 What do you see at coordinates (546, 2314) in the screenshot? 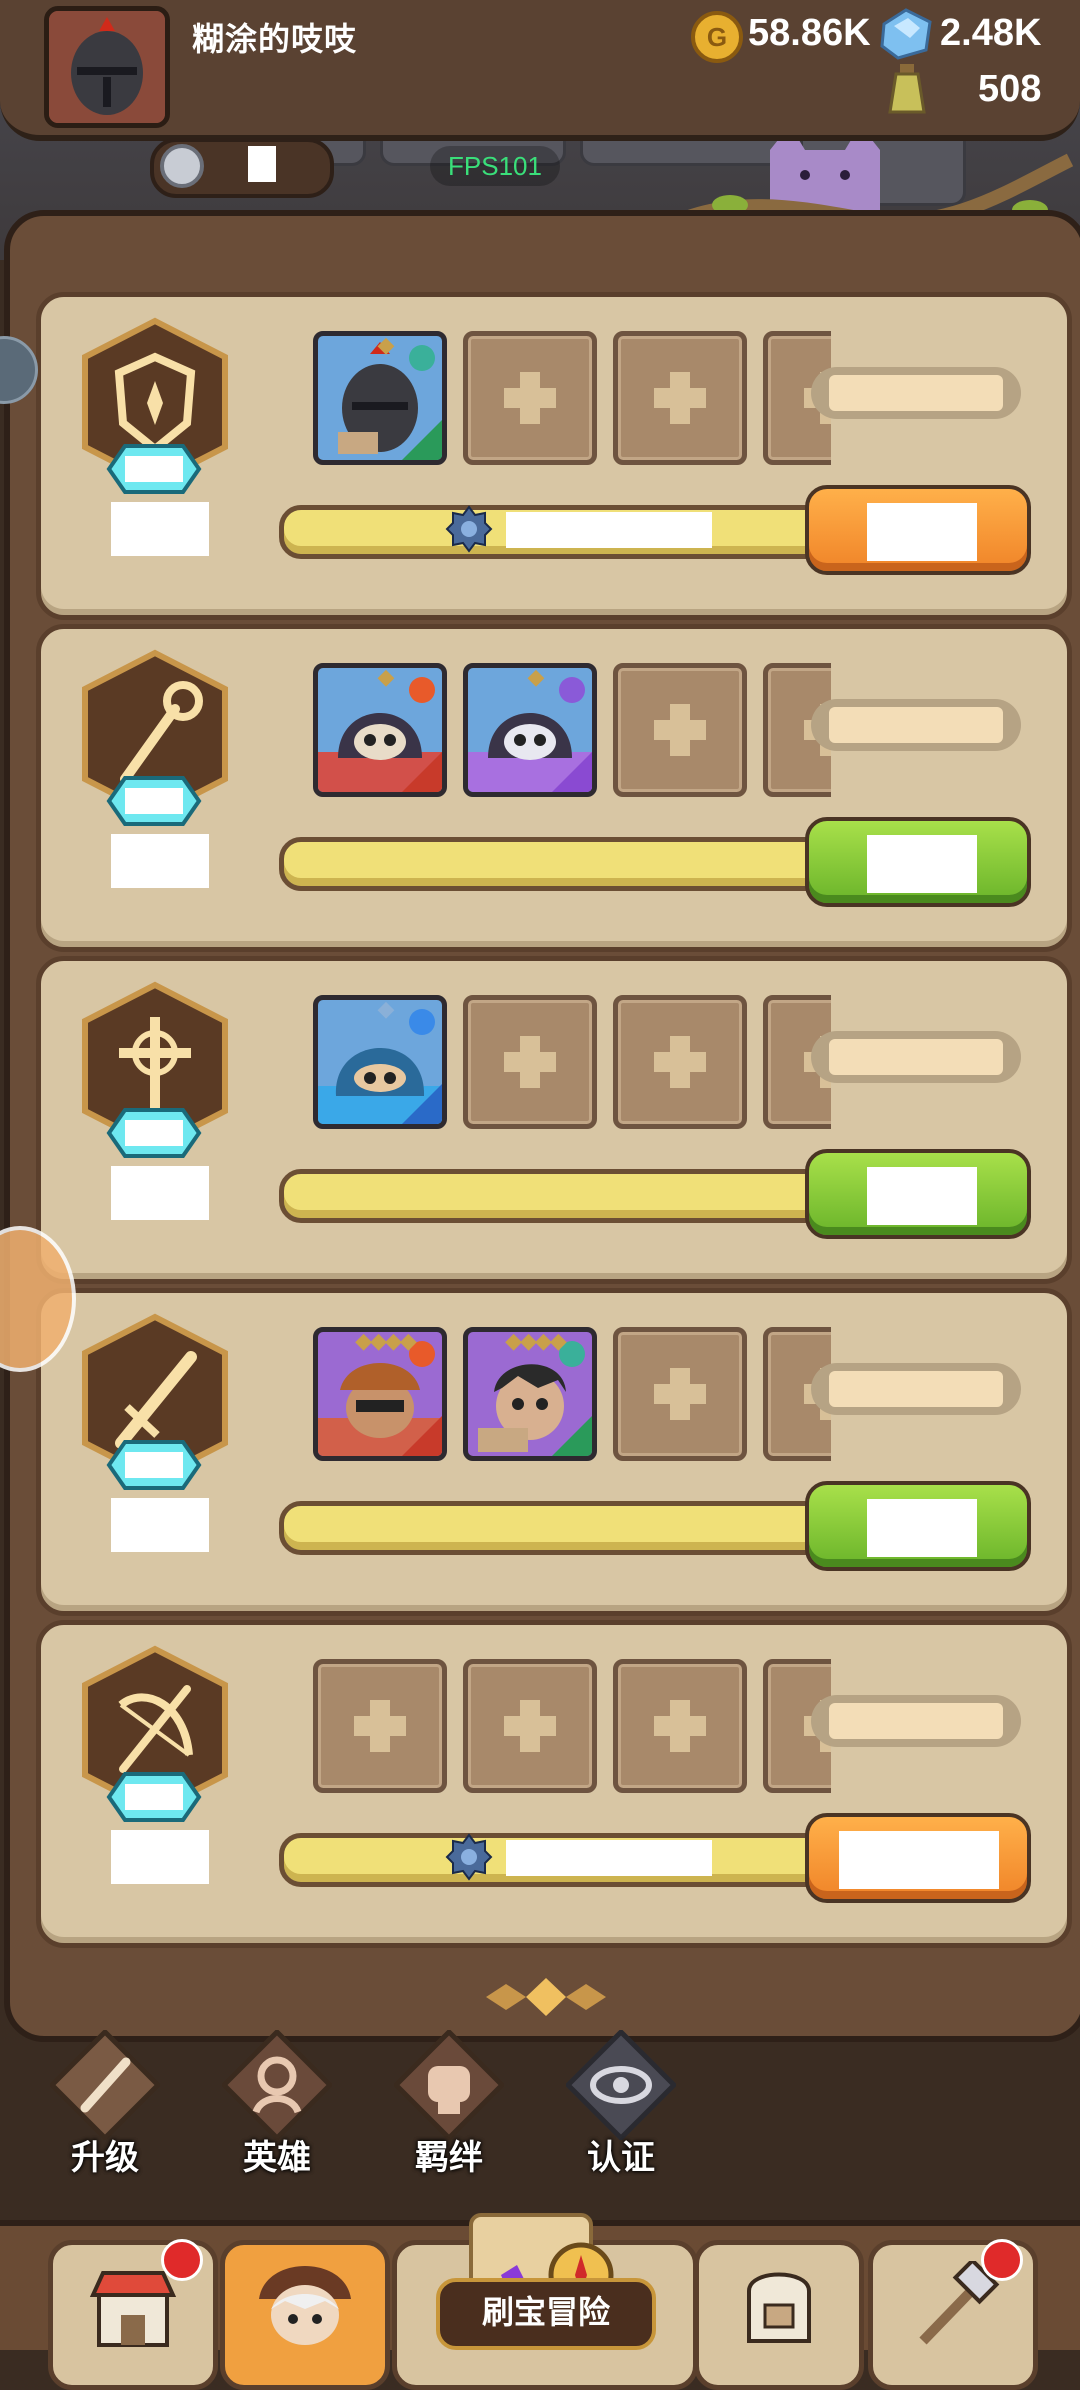
I see `adventure-label: 刷宝冒险` at bounding box center [546, 2314].